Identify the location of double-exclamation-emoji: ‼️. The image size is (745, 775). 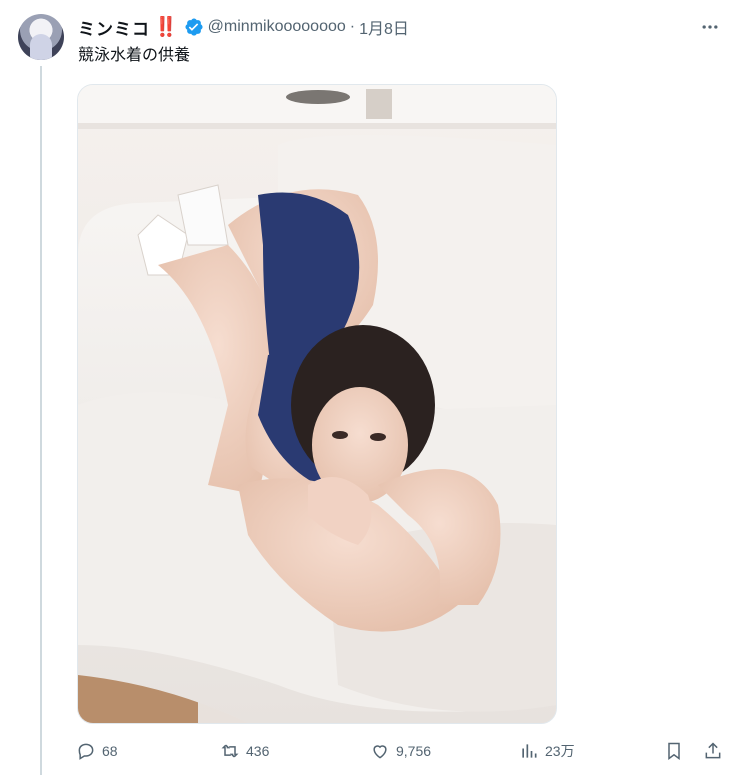
(166, 27).